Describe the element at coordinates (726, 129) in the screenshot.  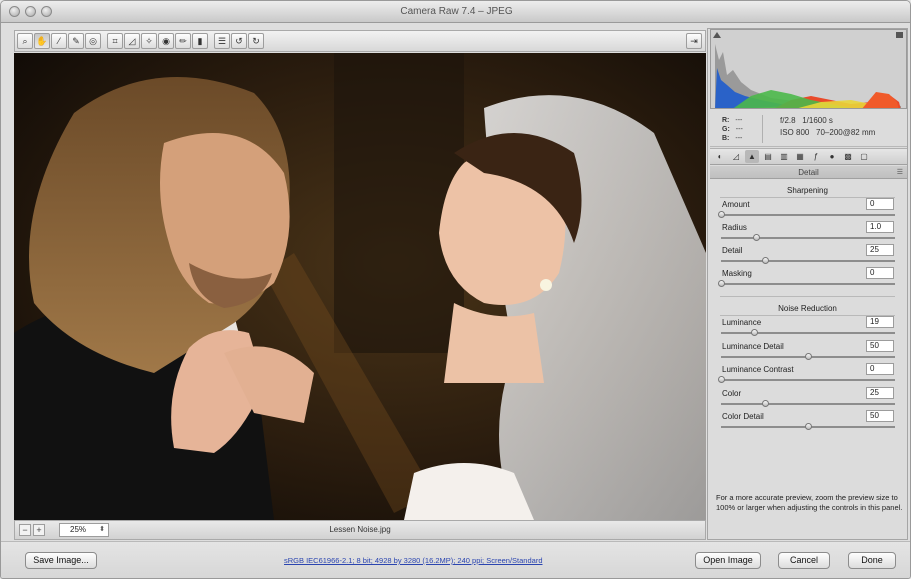
I see `g-label: G:` at that location.